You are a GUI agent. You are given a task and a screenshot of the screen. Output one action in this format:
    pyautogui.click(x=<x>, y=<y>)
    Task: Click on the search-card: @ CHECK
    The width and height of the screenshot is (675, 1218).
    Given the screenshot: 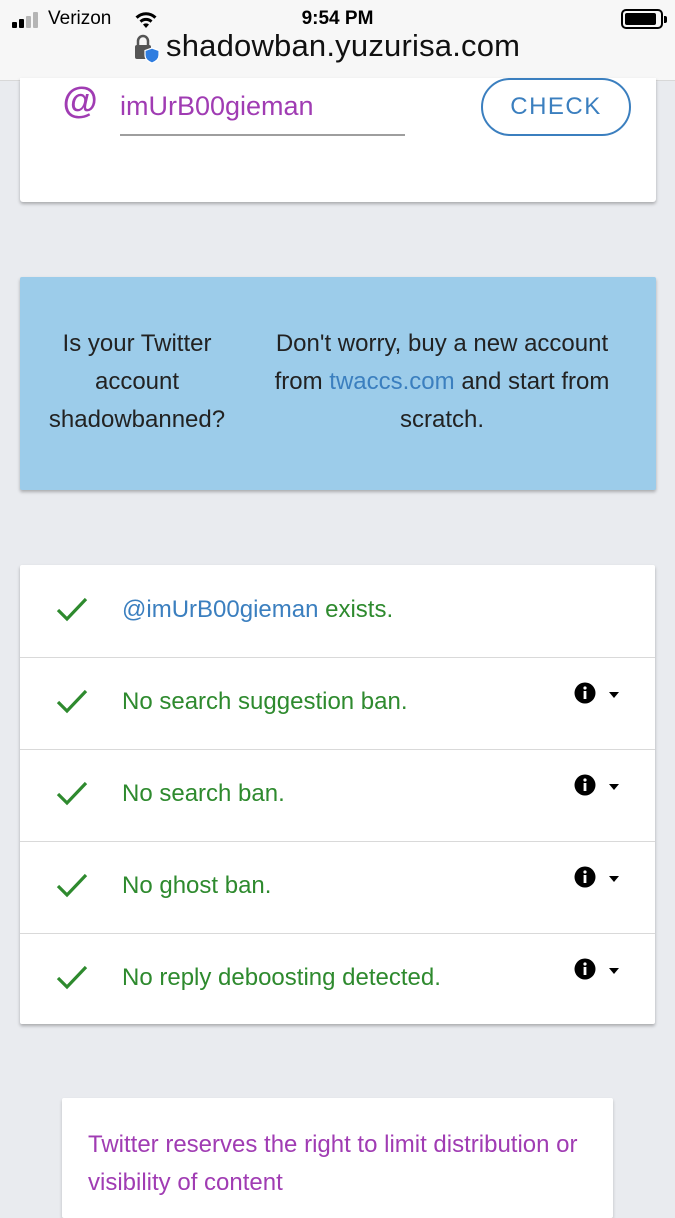 What is the action you would take?
    pyautogui.click(x=338, y=140)
    